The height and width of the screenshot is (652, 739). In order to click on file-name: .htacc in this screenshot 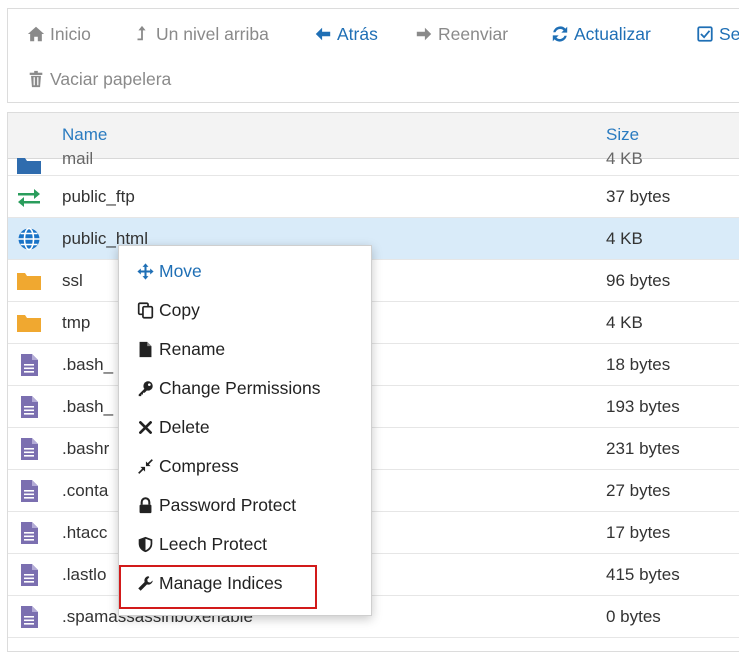, I will do `click(85, 532)`.